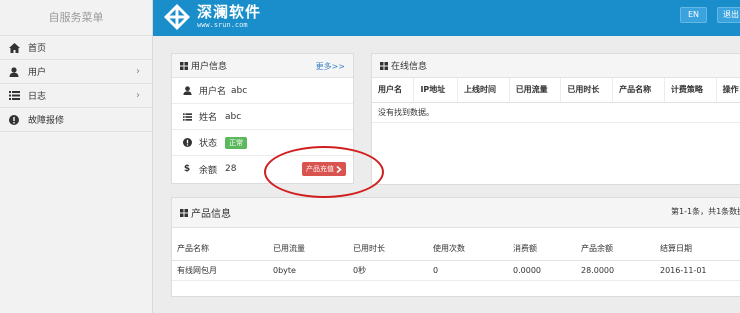 Image resolution: width=740 pixels, height=313 pixels. What do you see at coordinates (209, 67) in the screenshot?
I see `panel-title: 用户信息` at bounding box center [209, 67].